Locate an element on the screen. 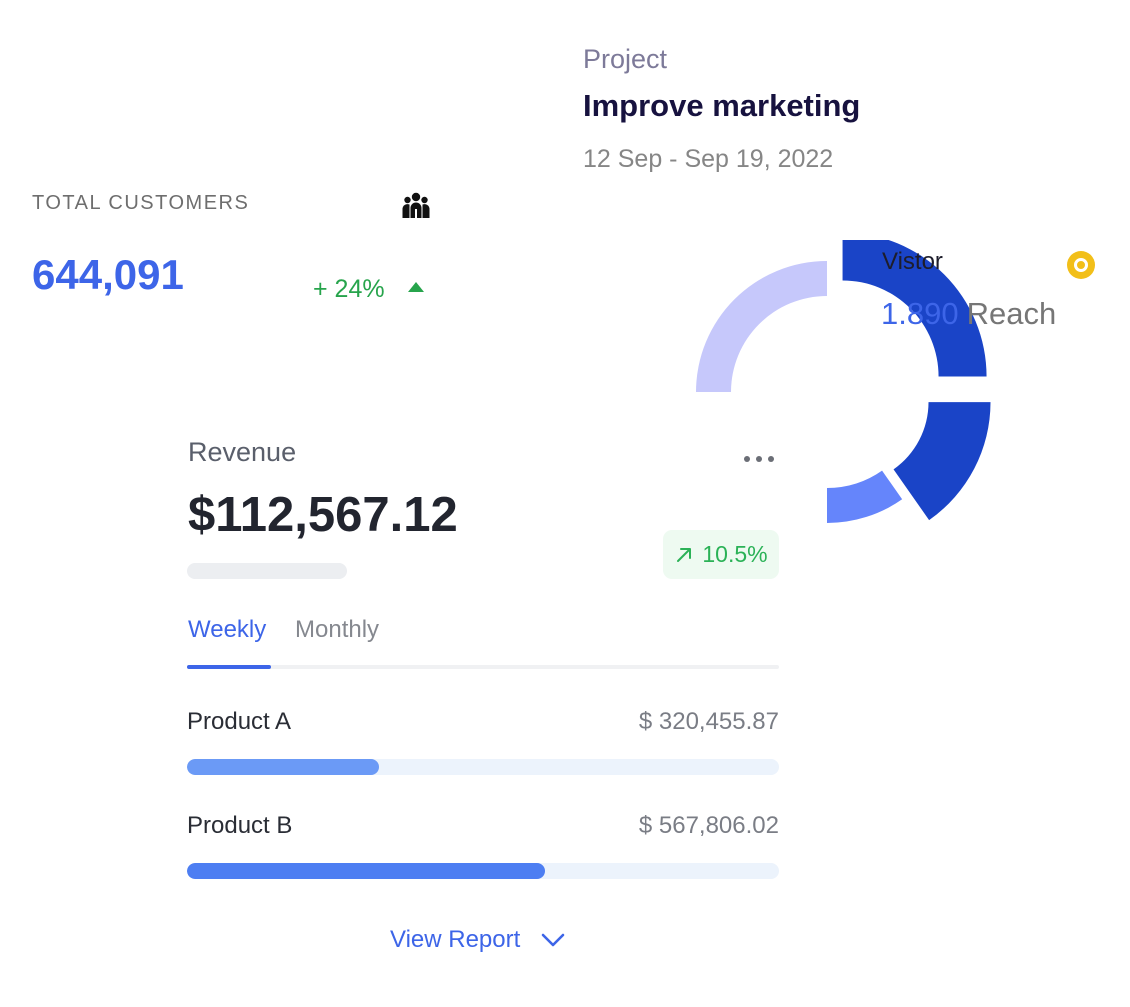  project-eyebrow: Project is located at coordinates (625, 59).